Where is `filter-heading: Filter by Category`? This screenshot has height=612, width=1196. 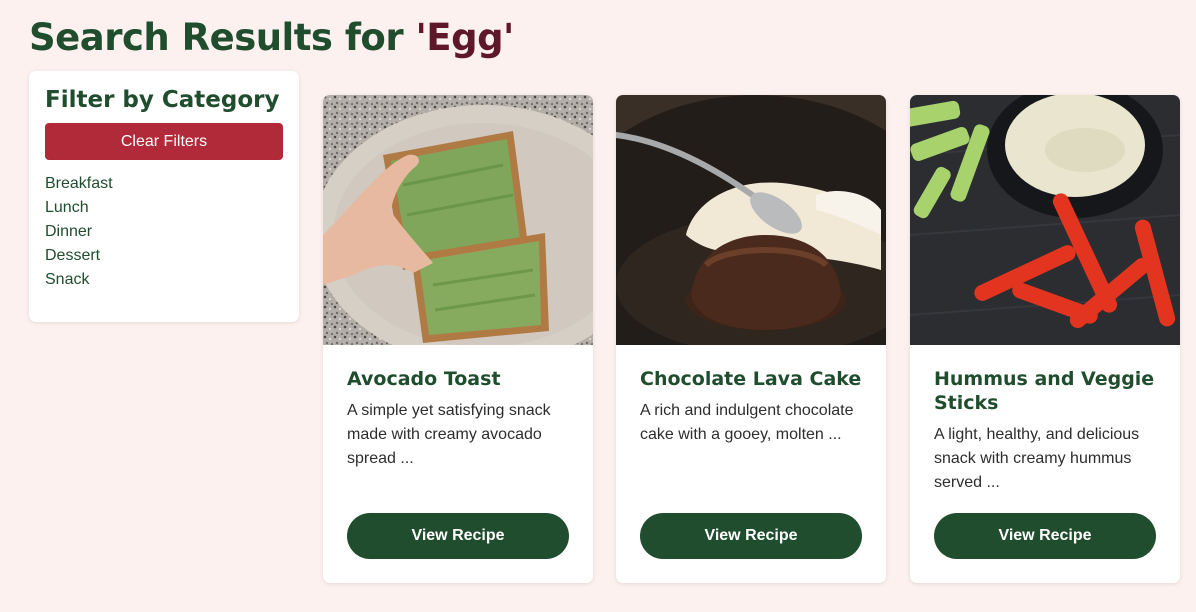
filter-heading: Filter by Category is located at coordinates (162, 100).